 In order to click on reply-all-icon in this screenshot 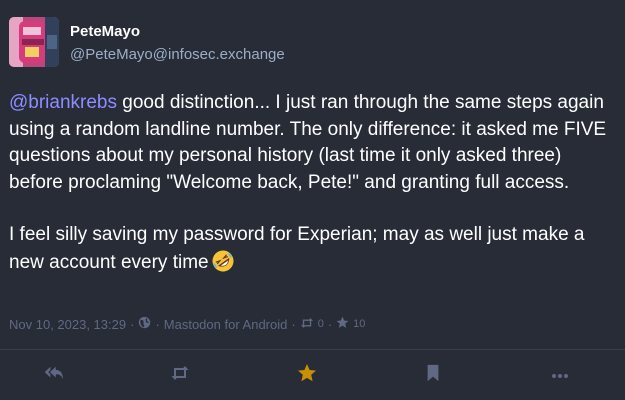, I will do `click(54, 375)`.